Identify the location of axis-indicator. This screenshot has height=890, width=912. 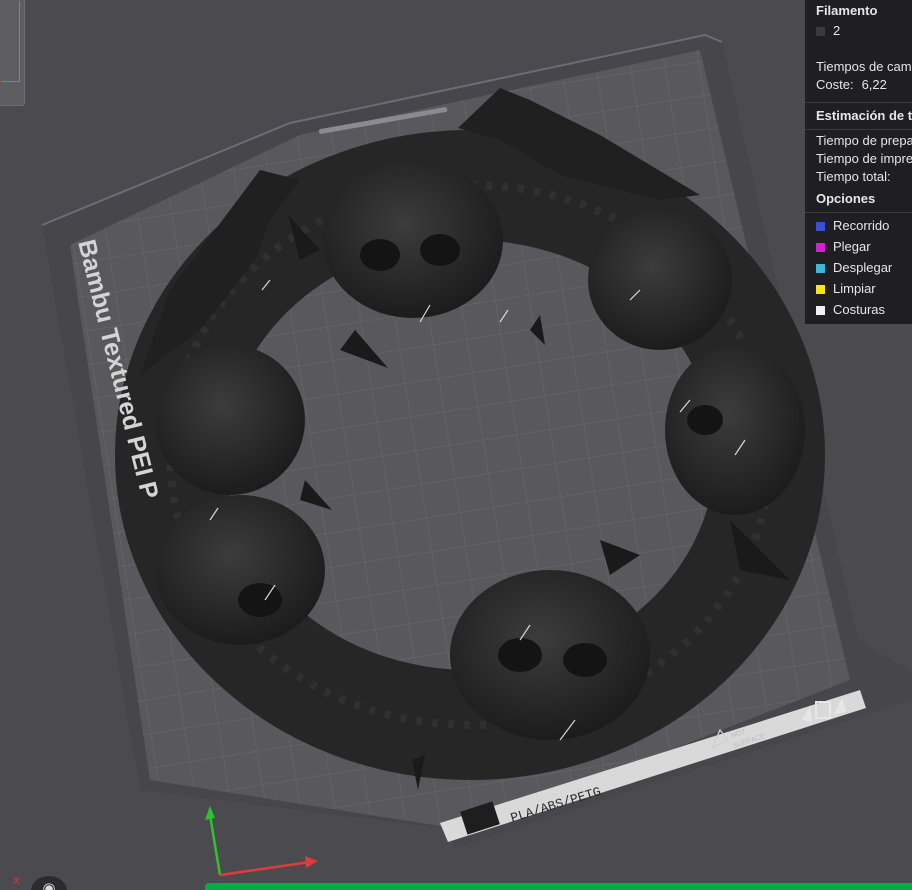
(261, 841).